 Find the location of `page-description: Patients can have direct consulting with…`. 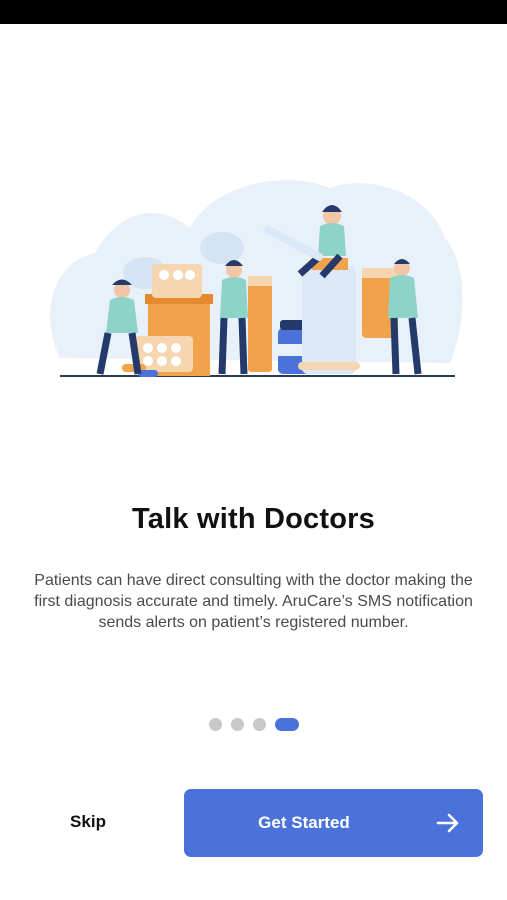

page-description: Patients can have direct consulting with… is located at coordinates (253, 601).